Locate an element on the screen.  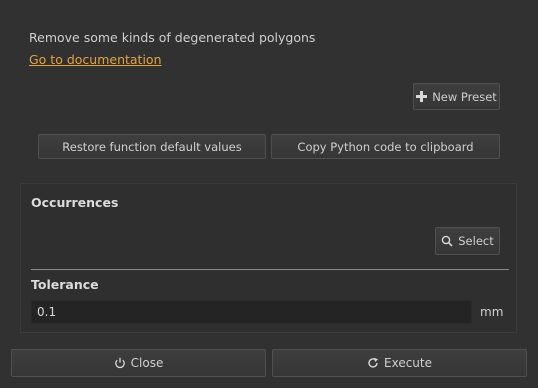
search-icon is located at coordinates (447, 241).